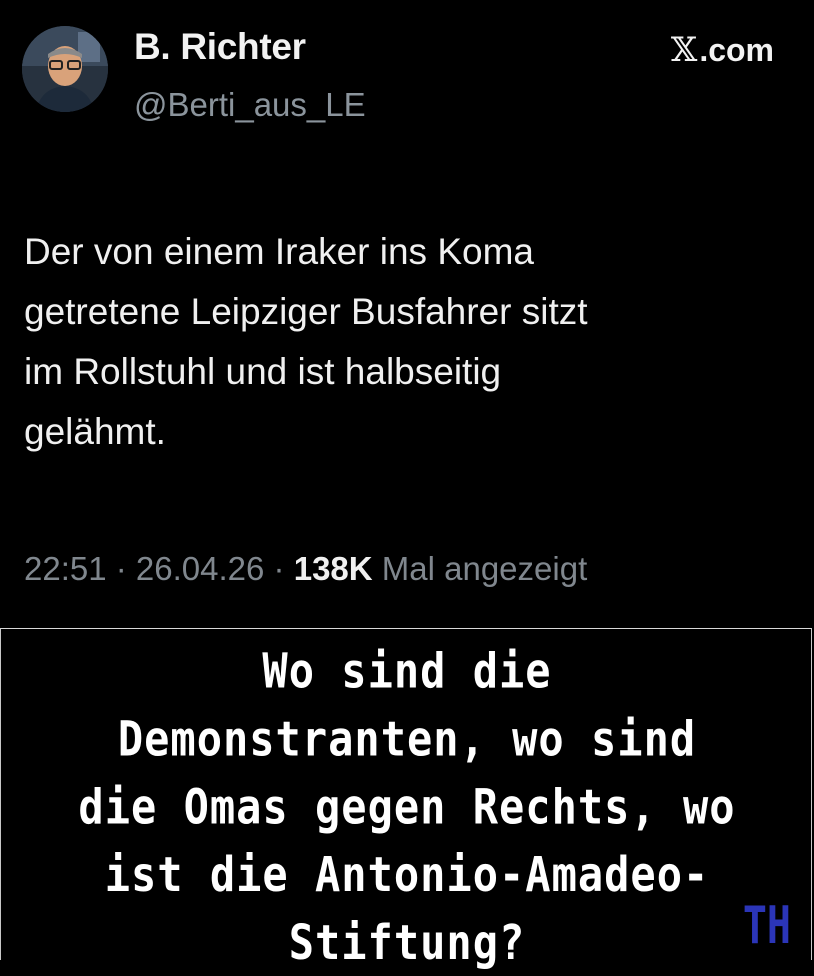  What do you see at coordinates (407, 874) in the screenshot?
I see `caption-line: ist die Antonio-Amadeo-` at bounding box center [407, 874].